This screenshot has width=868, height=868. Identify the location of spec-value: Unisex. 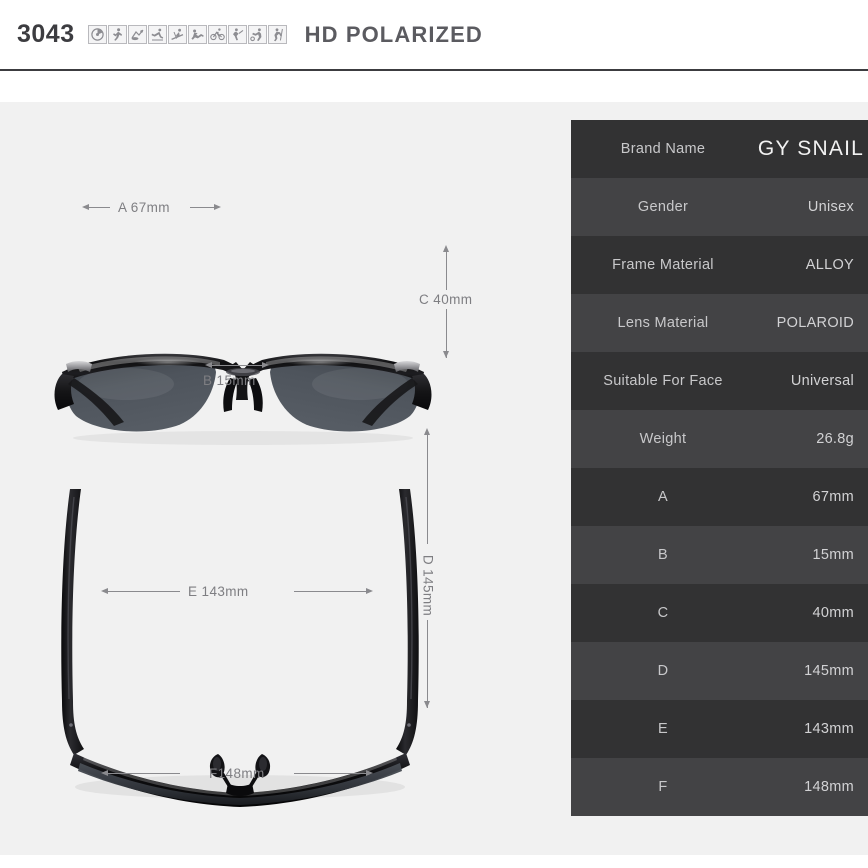
(830, 207).